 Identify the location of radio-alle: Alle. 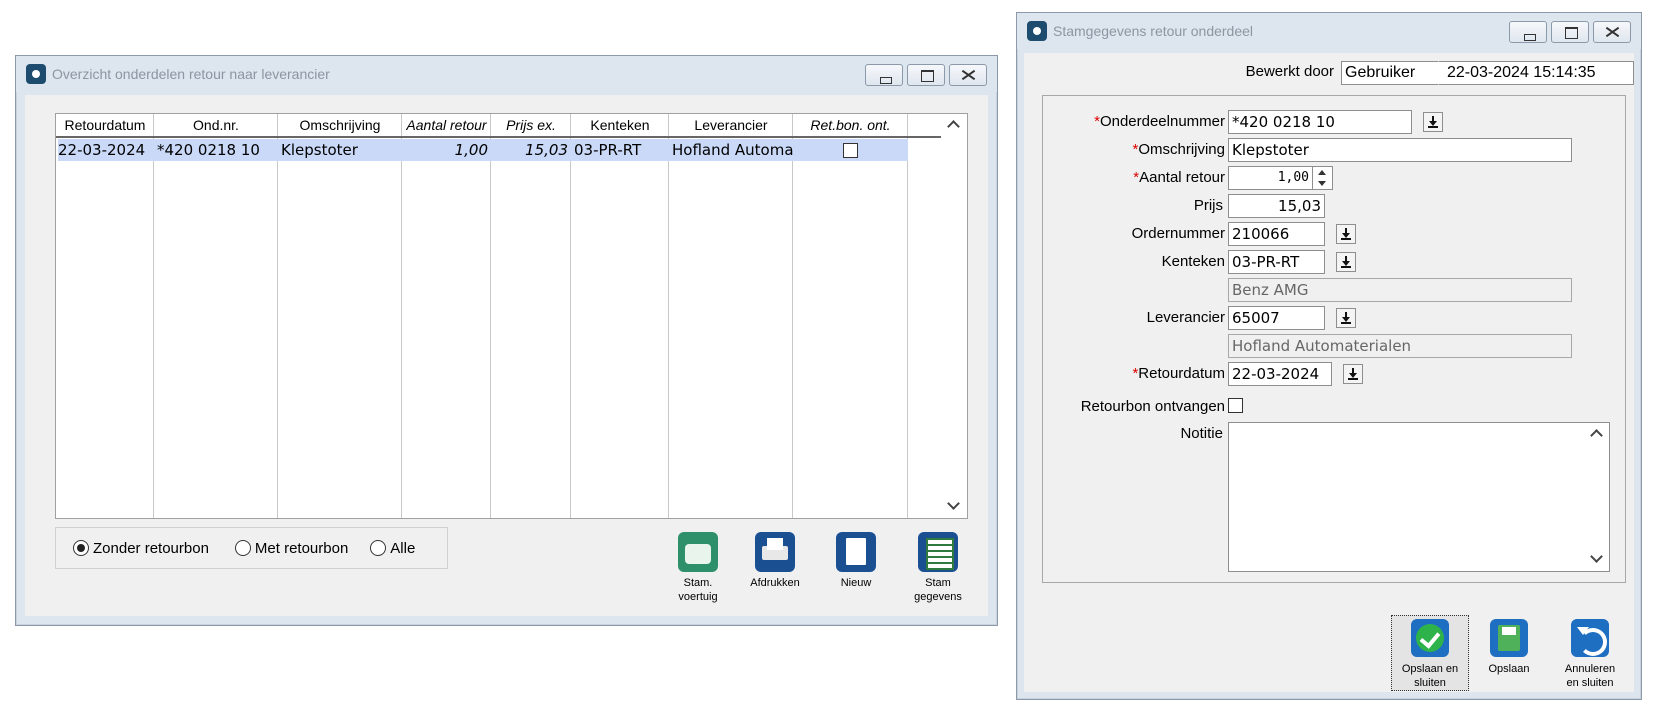
(392, 548).